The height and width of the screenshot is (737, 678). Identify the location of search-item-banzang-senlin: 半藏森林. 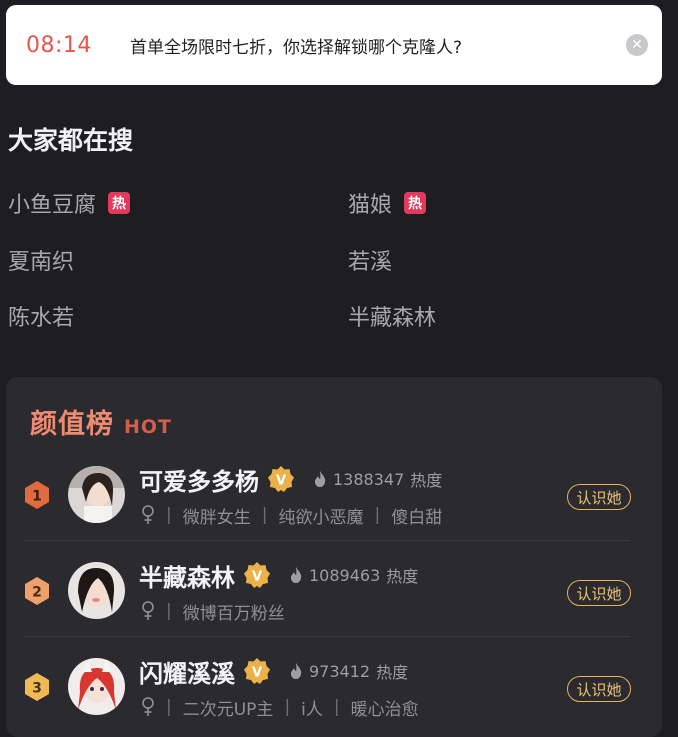
(392, 316).